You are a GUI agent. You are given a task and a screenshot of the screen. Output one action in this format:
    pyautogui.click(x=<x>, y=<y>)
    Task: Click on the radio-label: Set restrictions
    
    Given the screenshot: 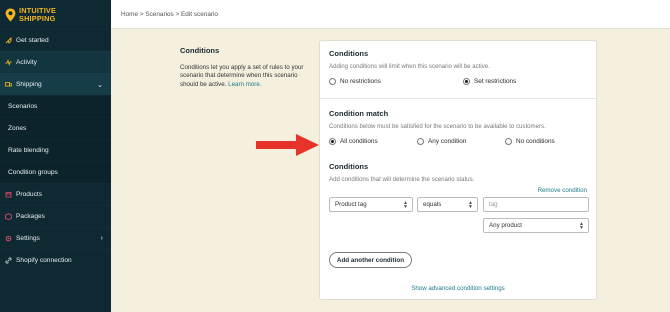 What is the action you would take?
    pyautogui.click(x=495, y=81)
    